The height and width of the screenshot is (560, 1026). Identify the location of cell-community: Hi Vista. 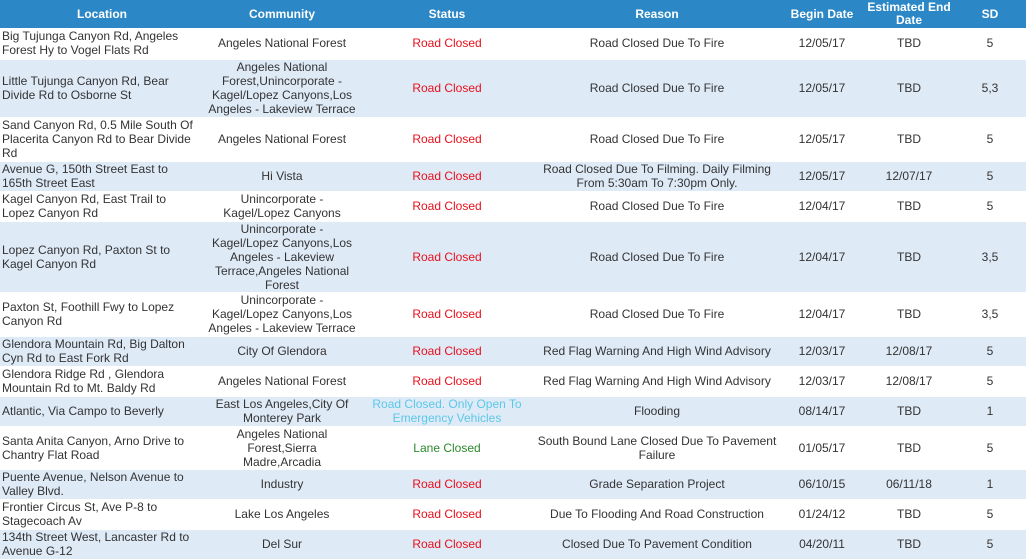
(282, 176).